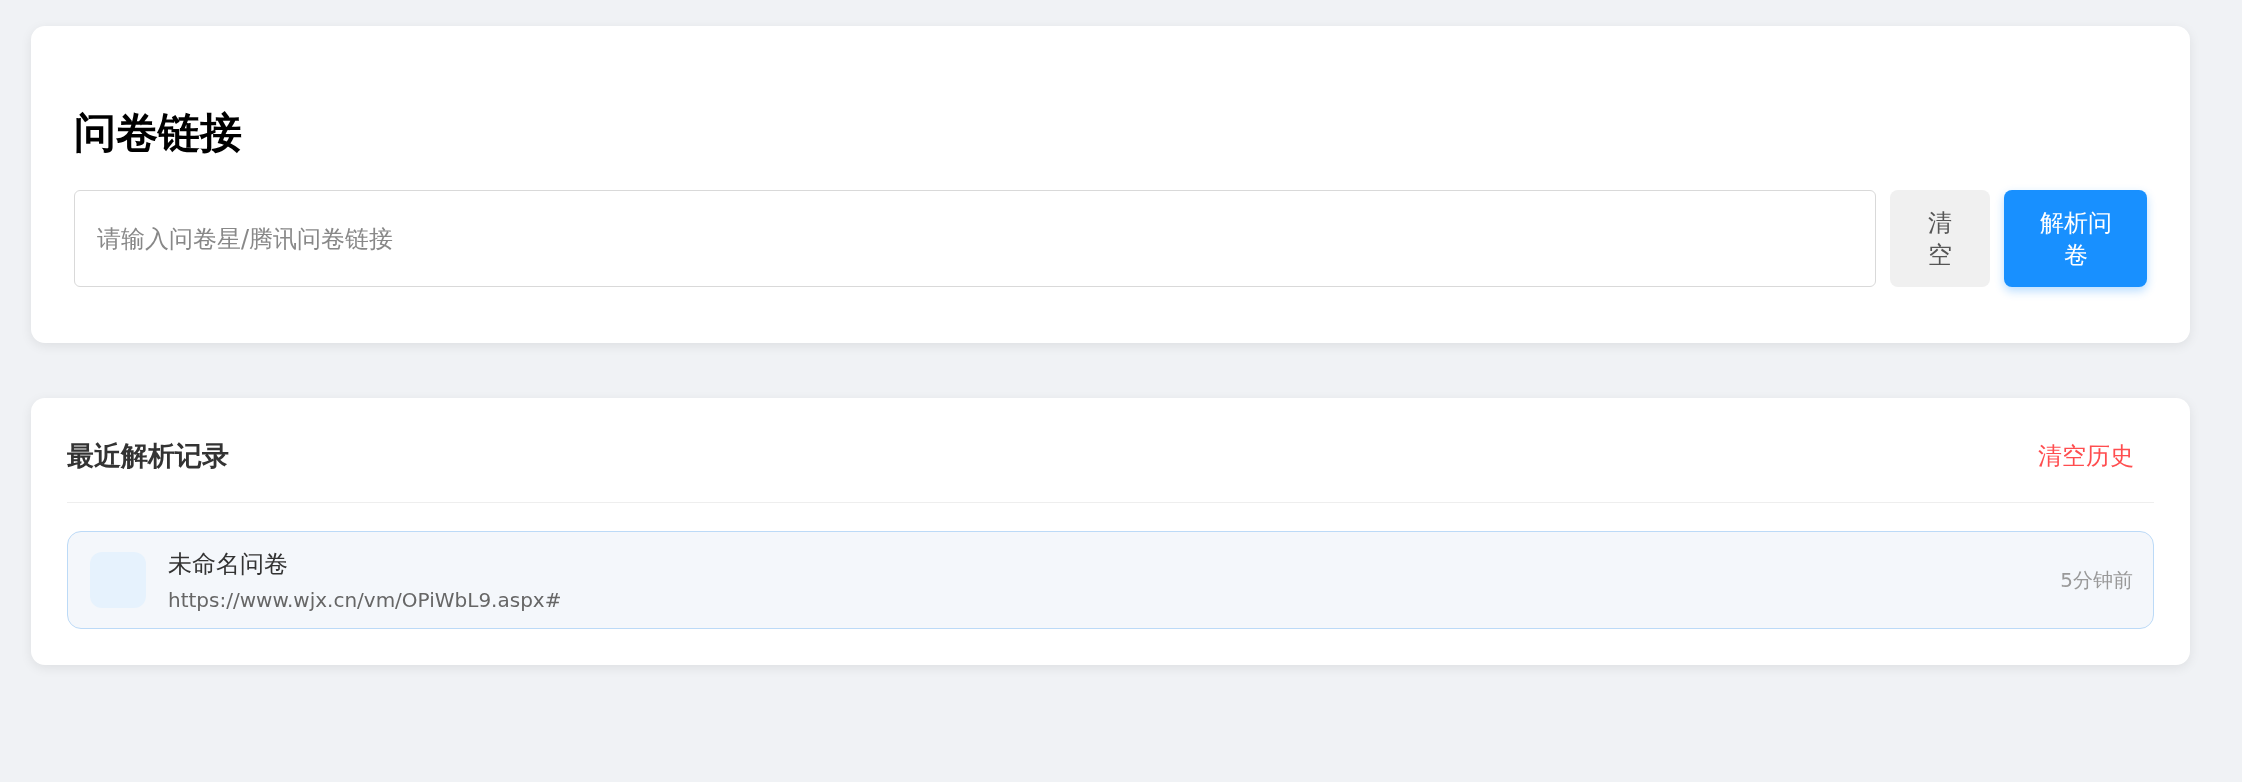 The image size is (2242, 782). What do you see at coordinates (148, 456) in the screenshot?
I see `history-title: 最近解析记录` at bounding box center [148, 456].